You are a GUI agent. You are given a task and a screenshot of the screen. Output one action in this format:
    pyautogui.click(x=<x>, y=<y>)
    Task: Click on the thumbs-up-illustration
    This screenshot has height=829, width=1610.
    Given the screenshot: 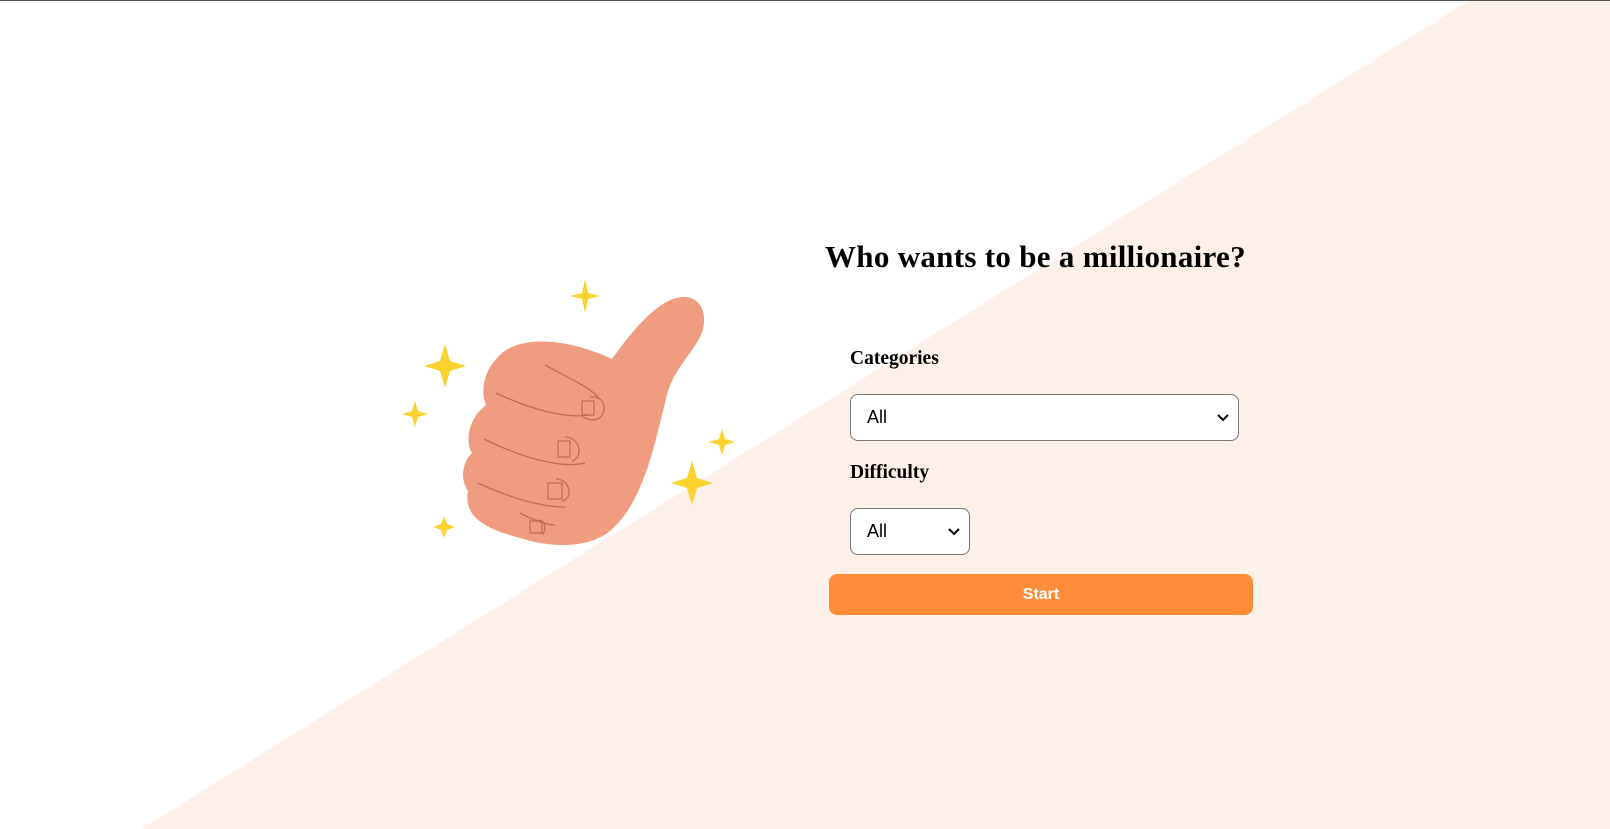 What is the action you would take?
    pyautogui.click(x=568, y=412)
    